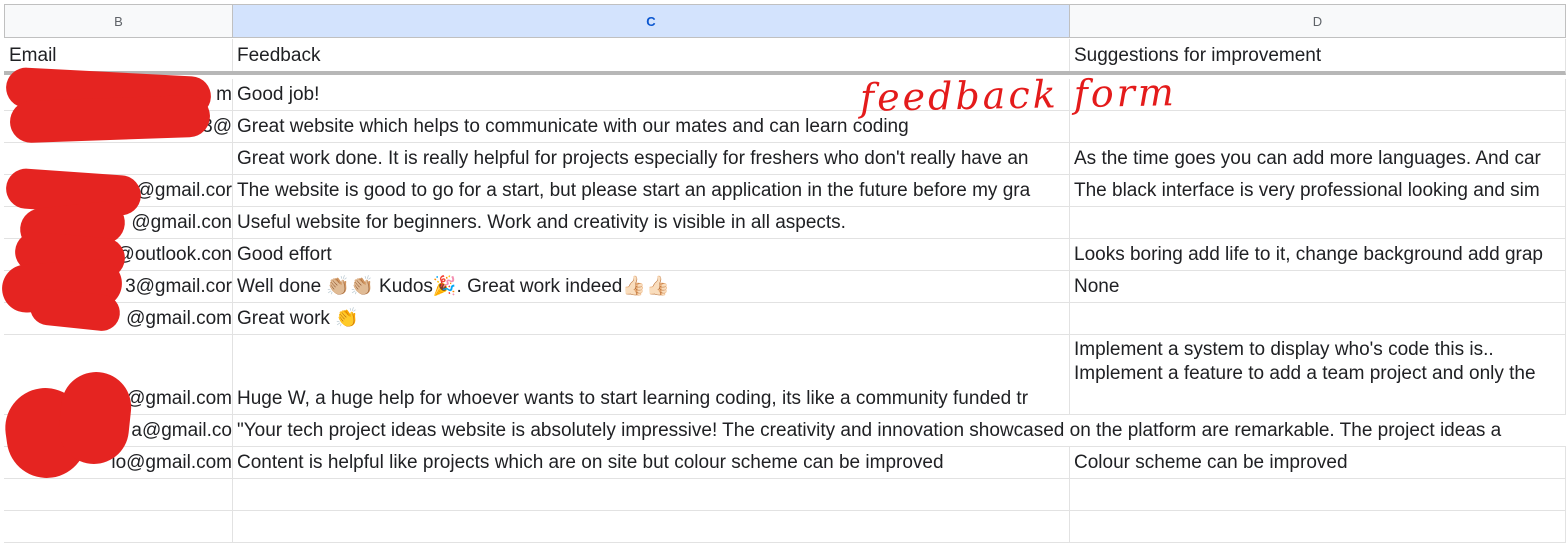 This screenshot has width=1566, height=543. I want to click on table-row: m Good job!, so click(783, 95).